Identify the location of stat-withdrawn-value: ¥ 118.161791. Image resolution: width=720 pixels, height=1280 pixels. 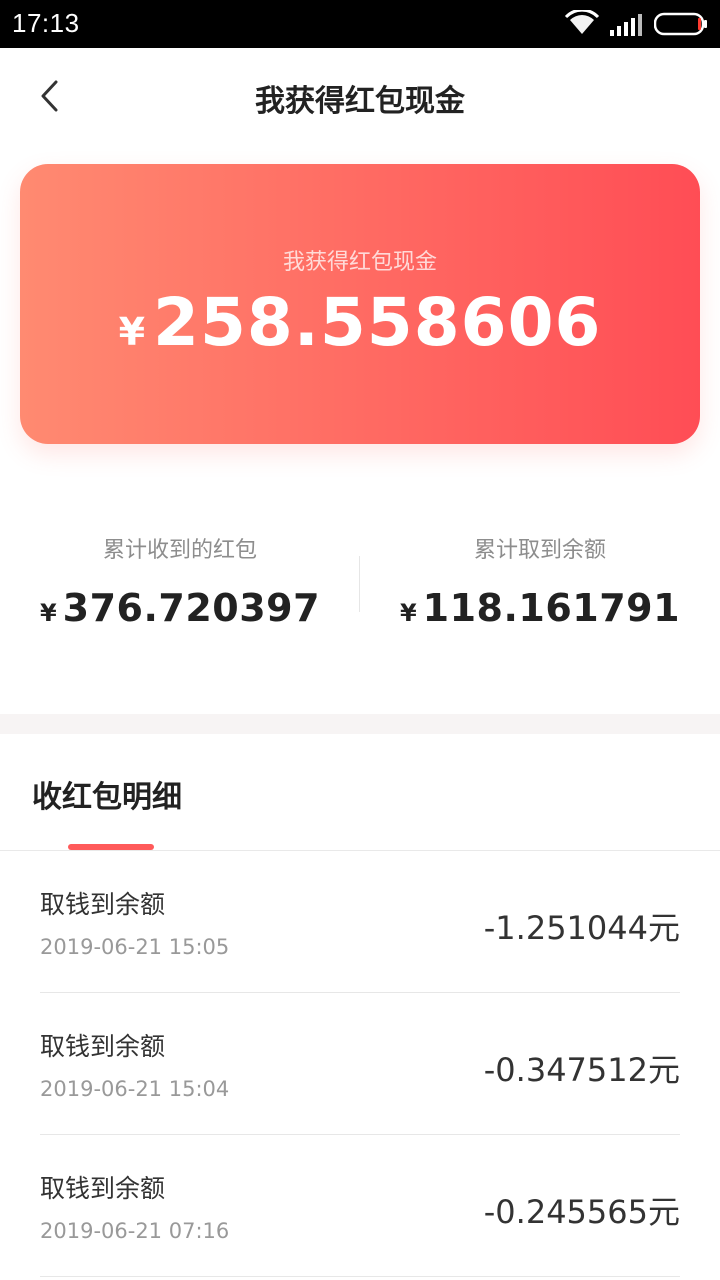
(540, 608).